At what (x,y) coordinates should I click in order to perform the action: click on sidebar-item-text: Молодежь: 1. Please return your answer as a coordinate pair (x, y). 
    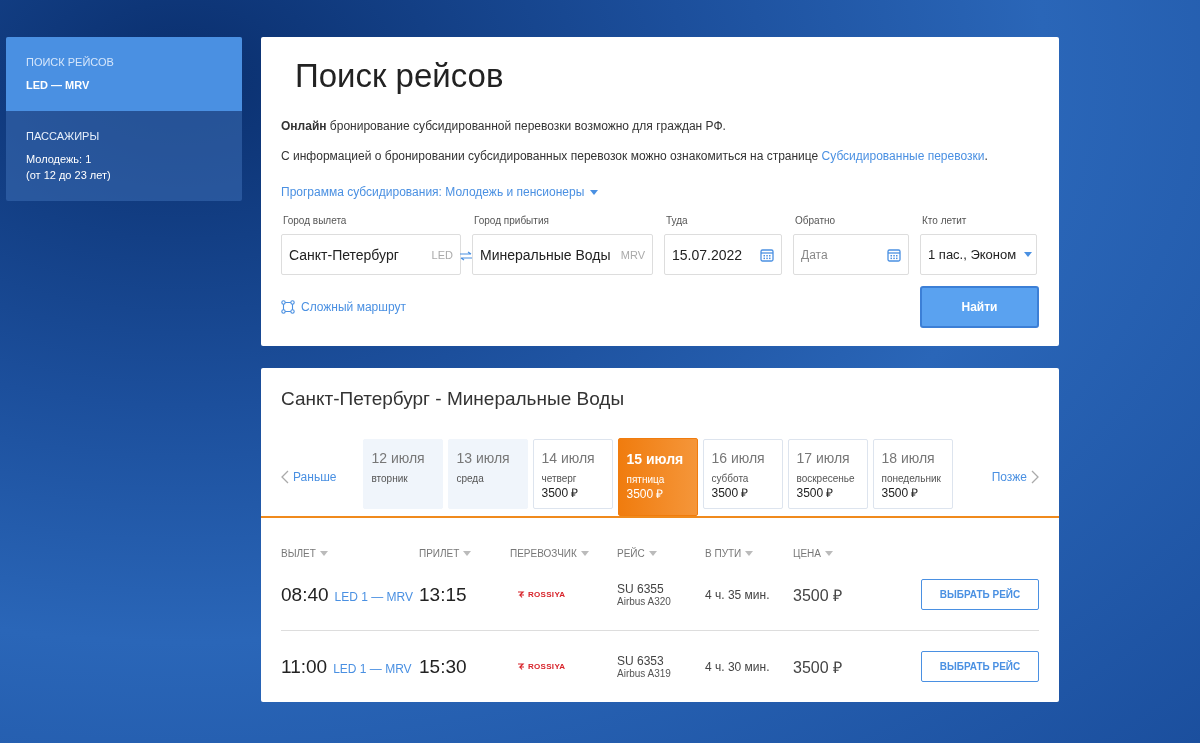
    Looking at the image, I should click on (59, 159).